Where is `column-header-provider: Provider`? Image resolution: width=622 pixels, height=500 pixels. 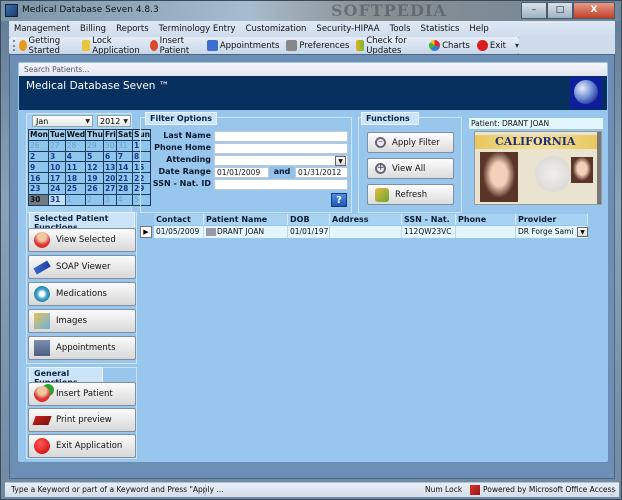 column-header-provider: Provider is located at coordinates (552, 219).